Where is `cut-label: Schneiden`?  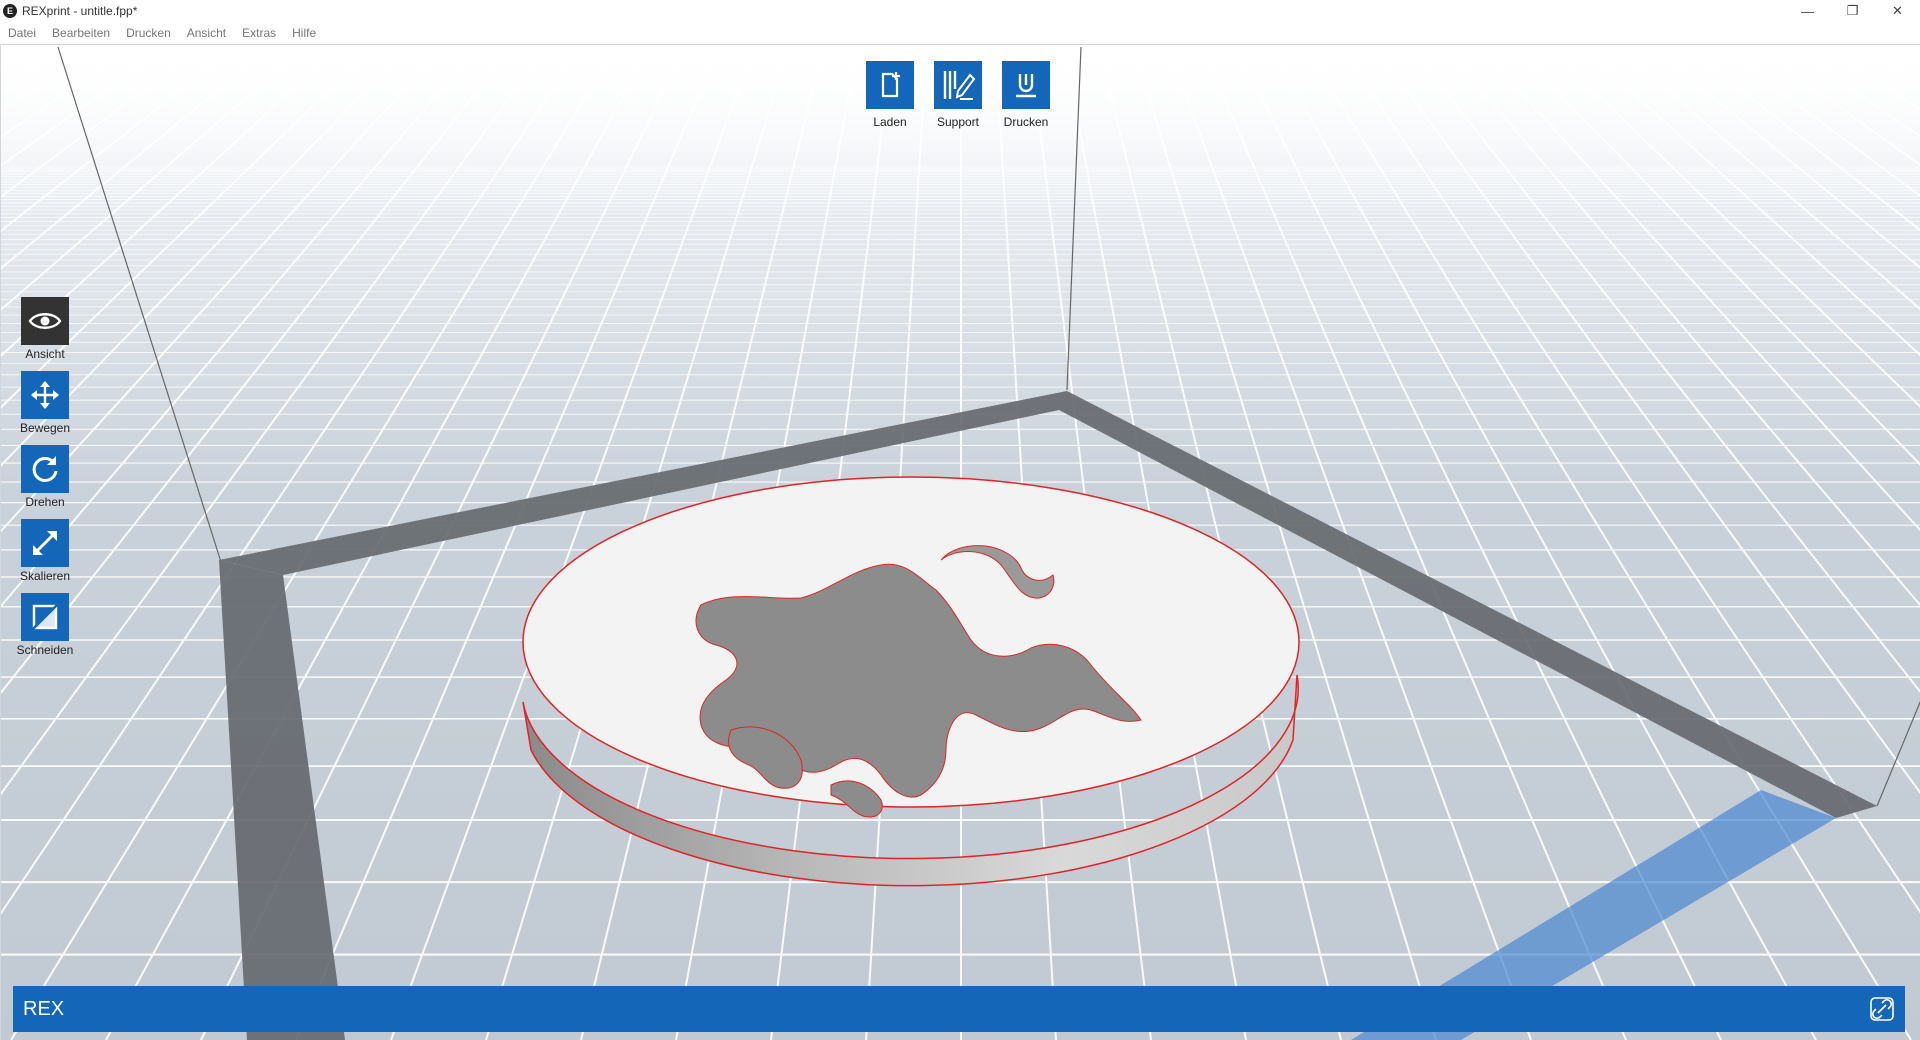 cut-label: Schneiden is located at coordinates (45, 650).